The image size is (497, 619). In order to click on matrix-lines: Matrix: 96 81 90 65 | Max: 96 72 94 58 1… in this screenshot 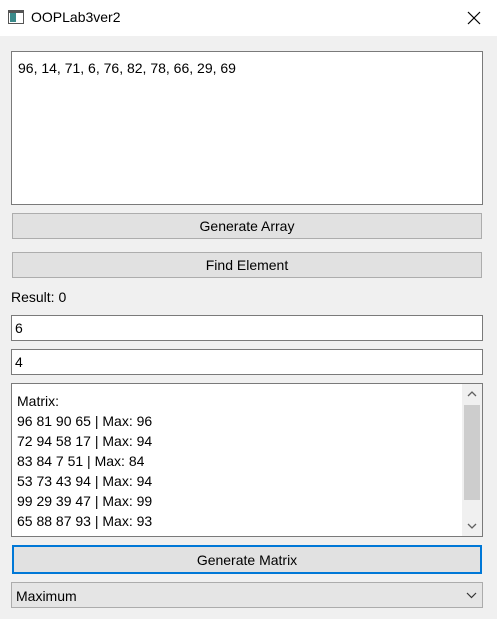, I will do `click(84, 461)`.